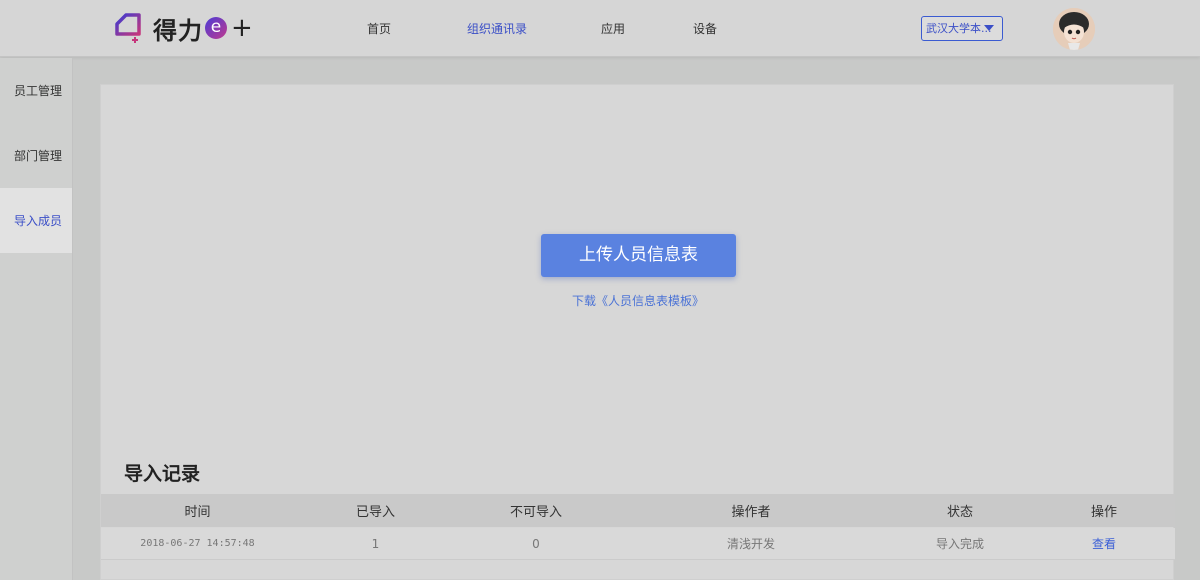 Image resolution: width=1200 pixels, height=580 pixels. Describe the element at coordinates (216, 28) in the screenshot. I see `logo-e-badge: e` at that location.